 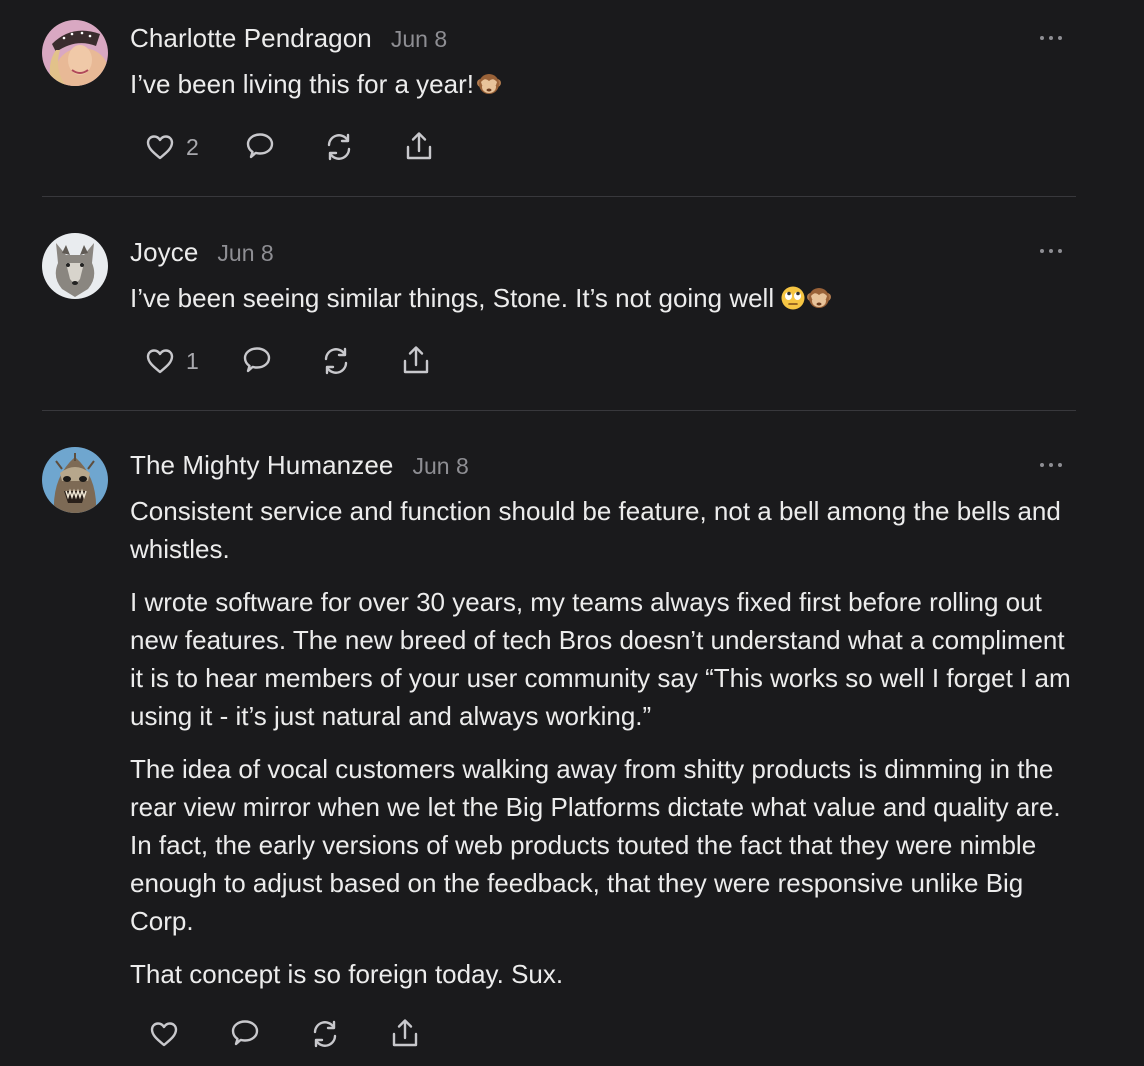 I want to click on like-button: 2, so click(x=171, y=147).